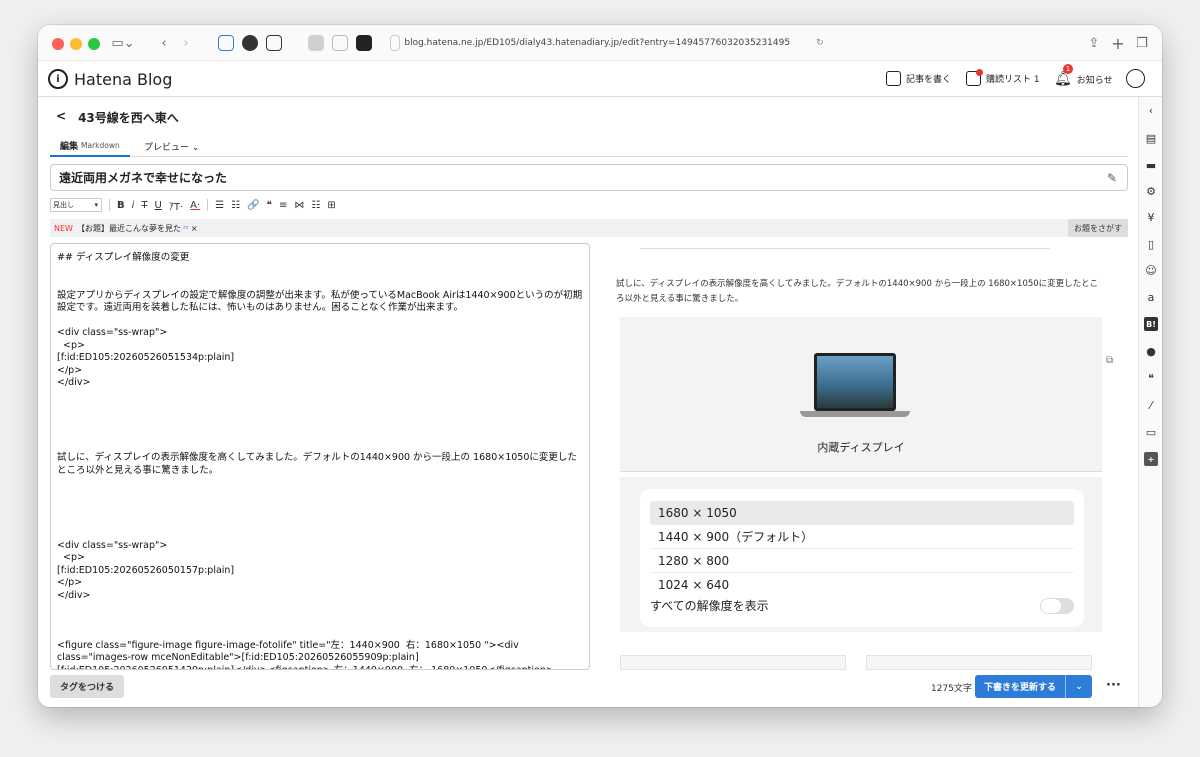 This screenshot has width=1200, height=757. What do you see at coordinates (979, 72) in the screenshot?
I see `subscription-badge` at bounding box center [979, 72].